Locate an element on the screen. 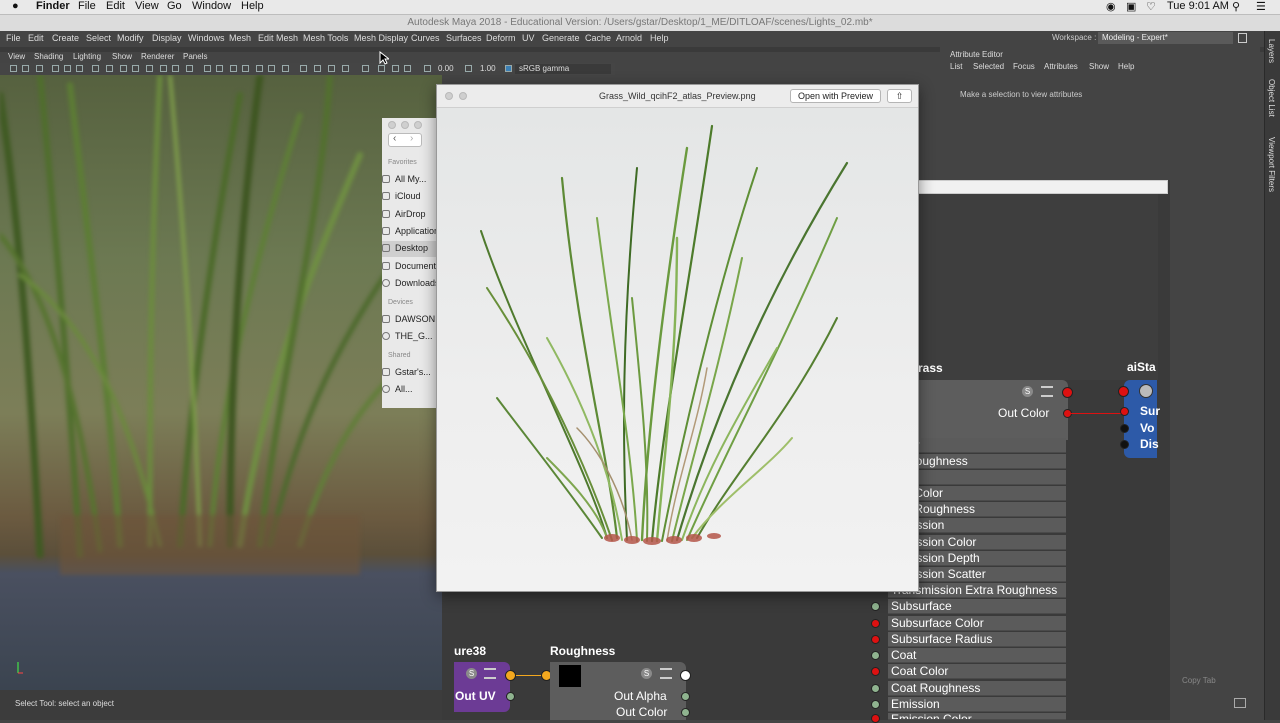  depth-of-field-icon is located at coordinates (285, 68).